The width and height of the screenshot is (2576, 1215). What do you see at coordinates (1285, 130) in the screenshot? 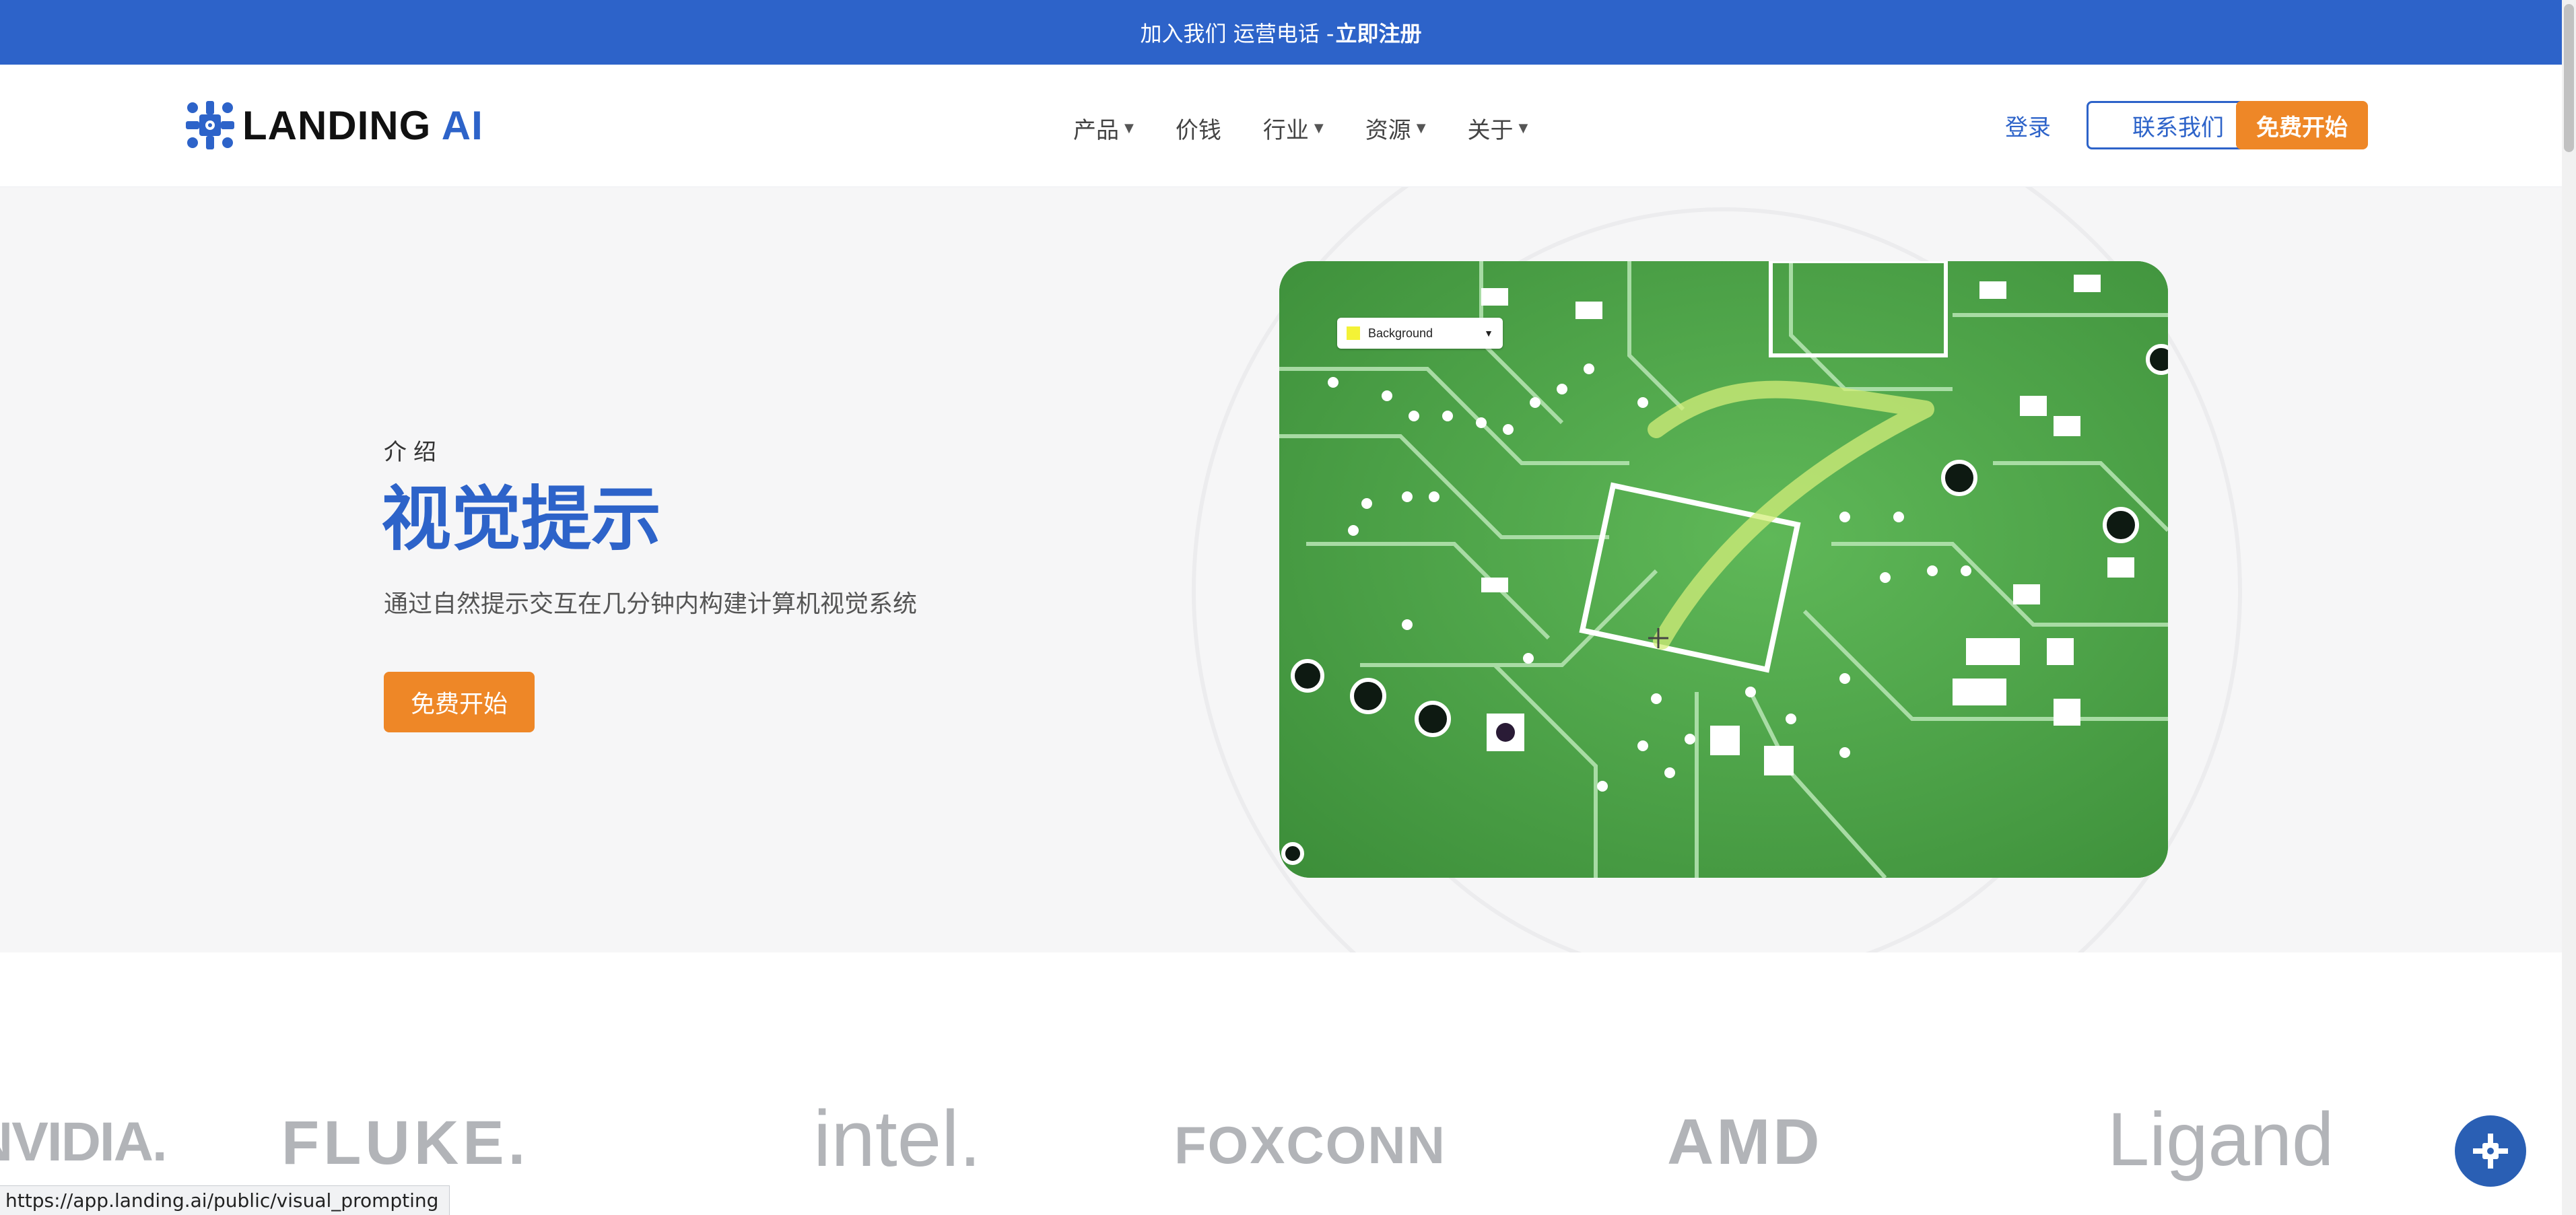
I see `nav-item-label: 行业` at bounding box center [1285, 130].